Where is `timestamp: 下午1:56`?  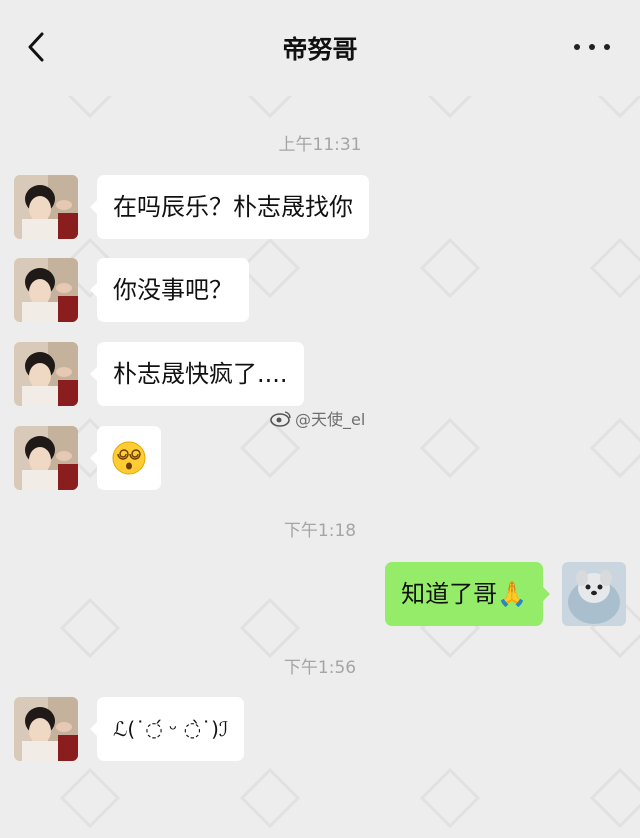
timestamp: 下午1:56 is located at coordinates (320, 668).